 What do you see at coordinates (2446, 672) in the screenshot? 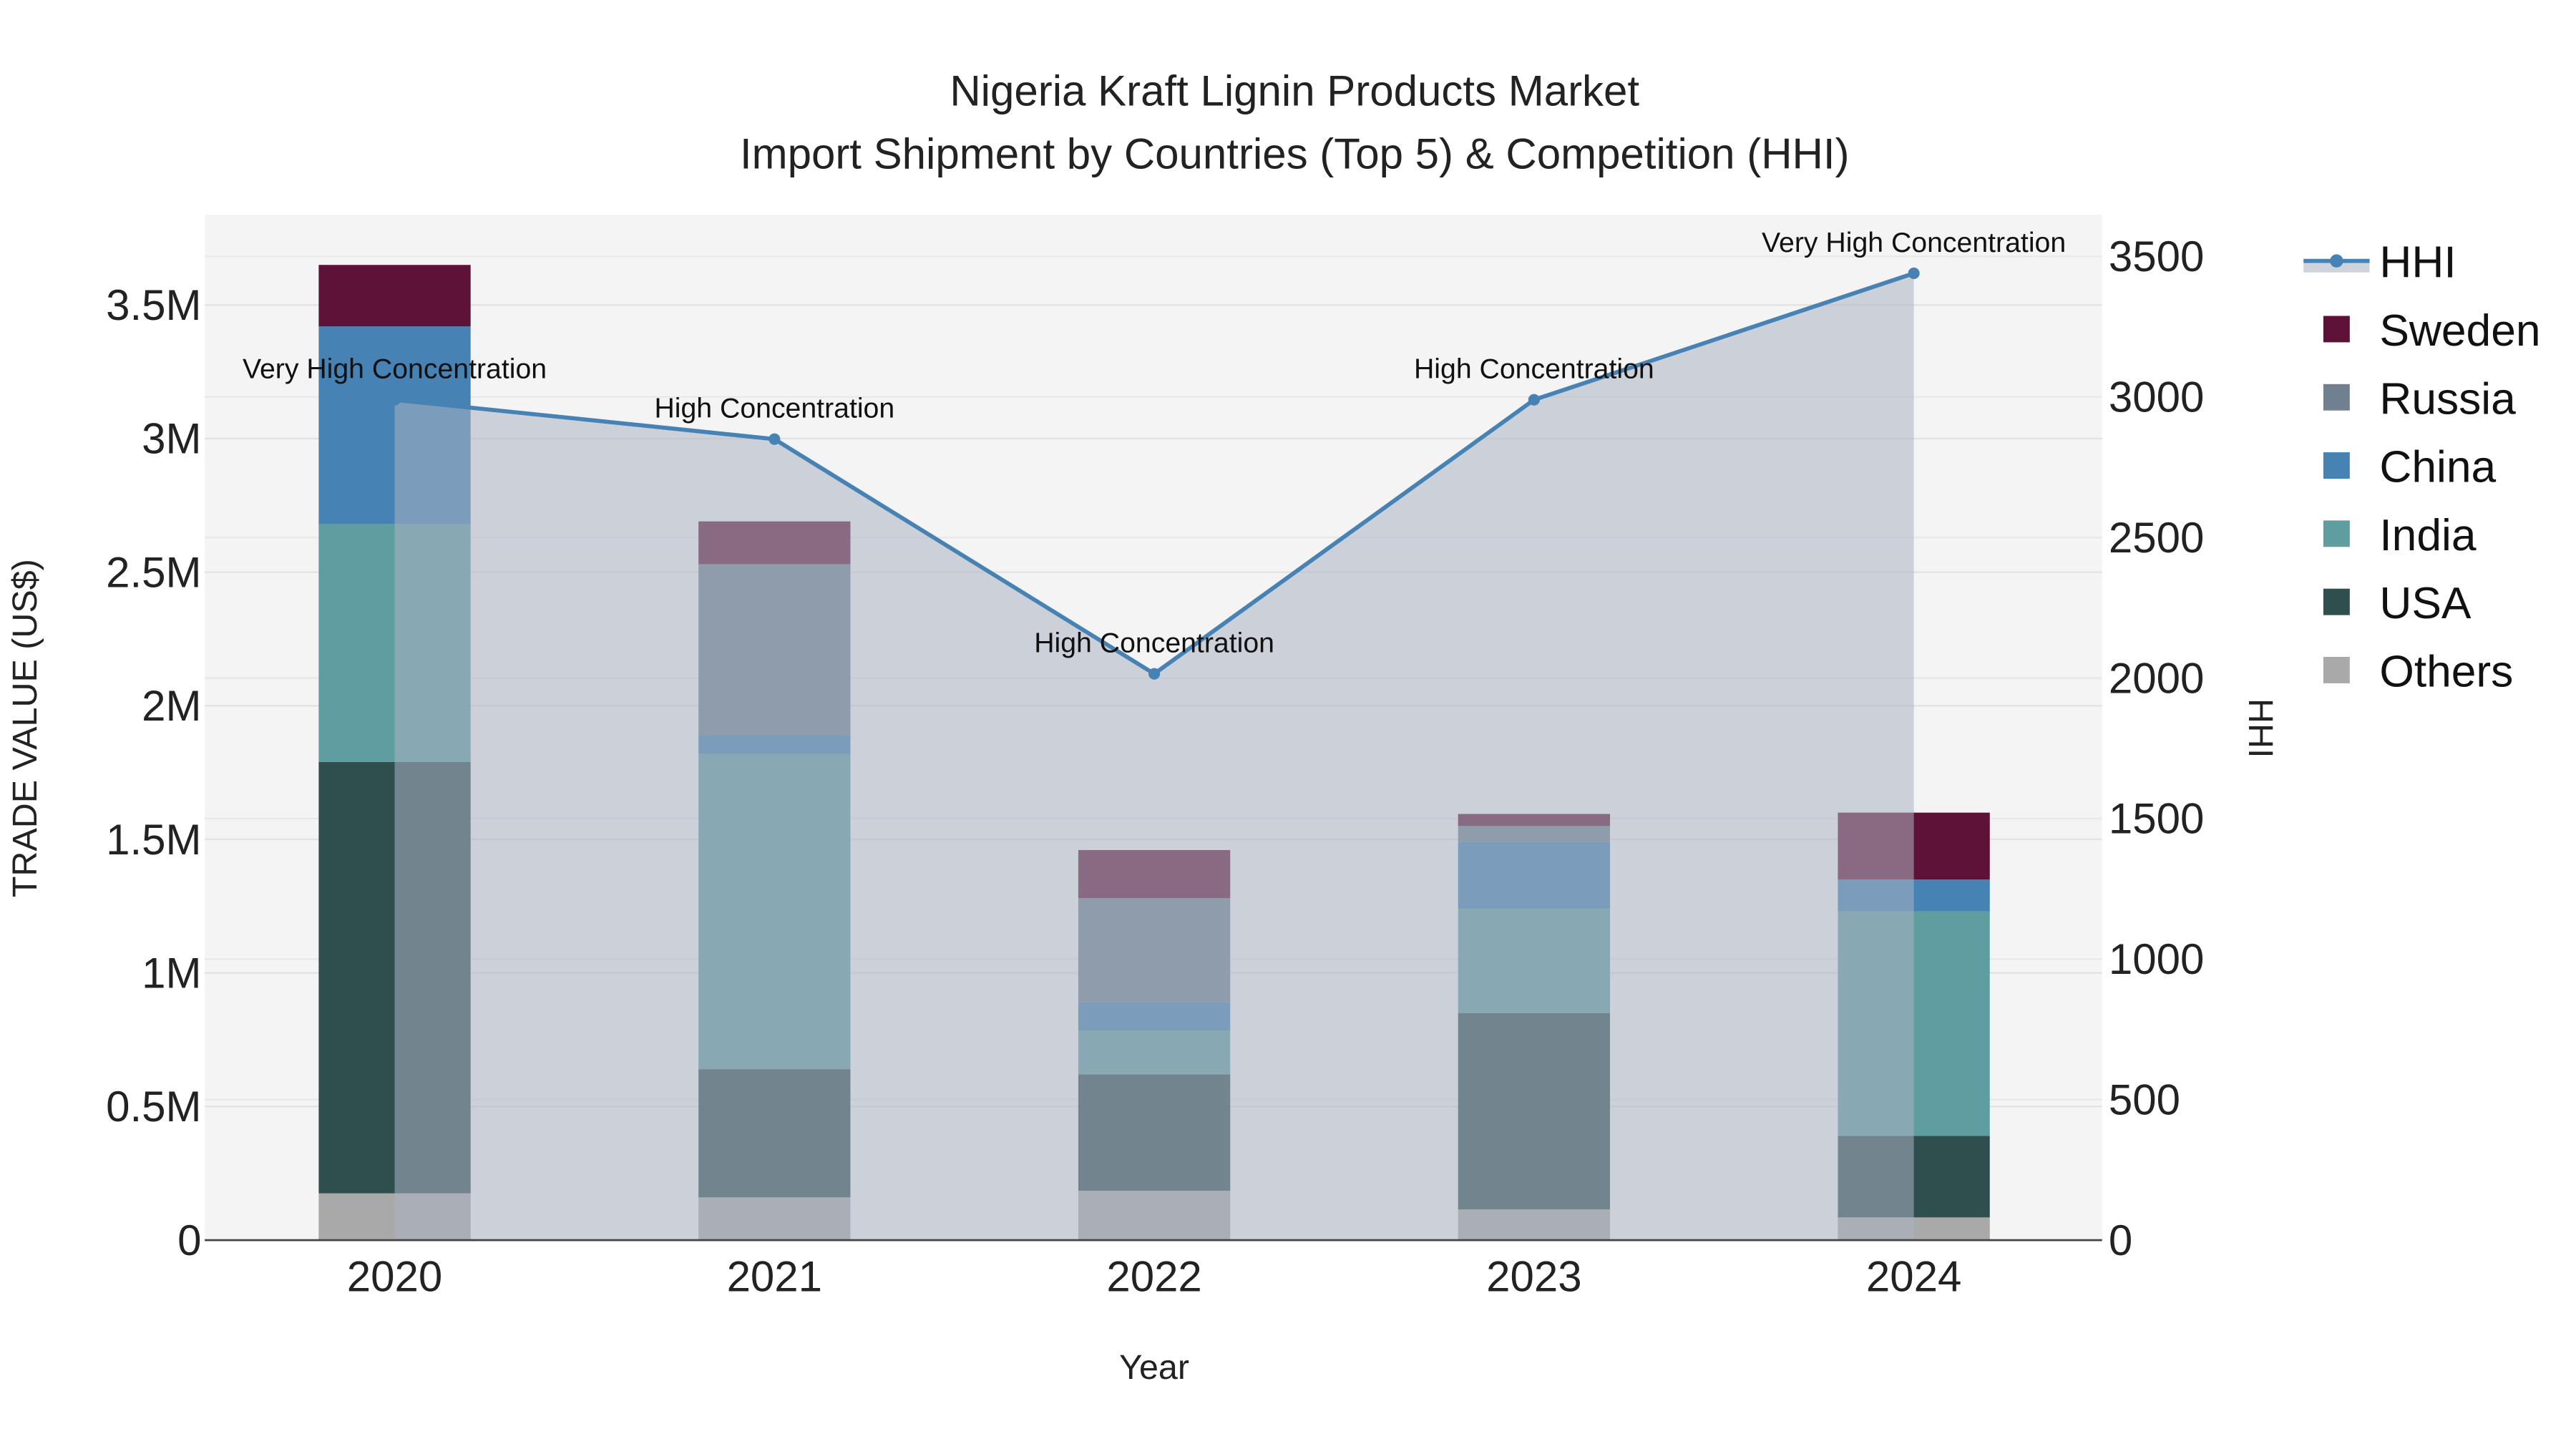
I see `legend-label-others: Others` at bounding box center [2446, 672].